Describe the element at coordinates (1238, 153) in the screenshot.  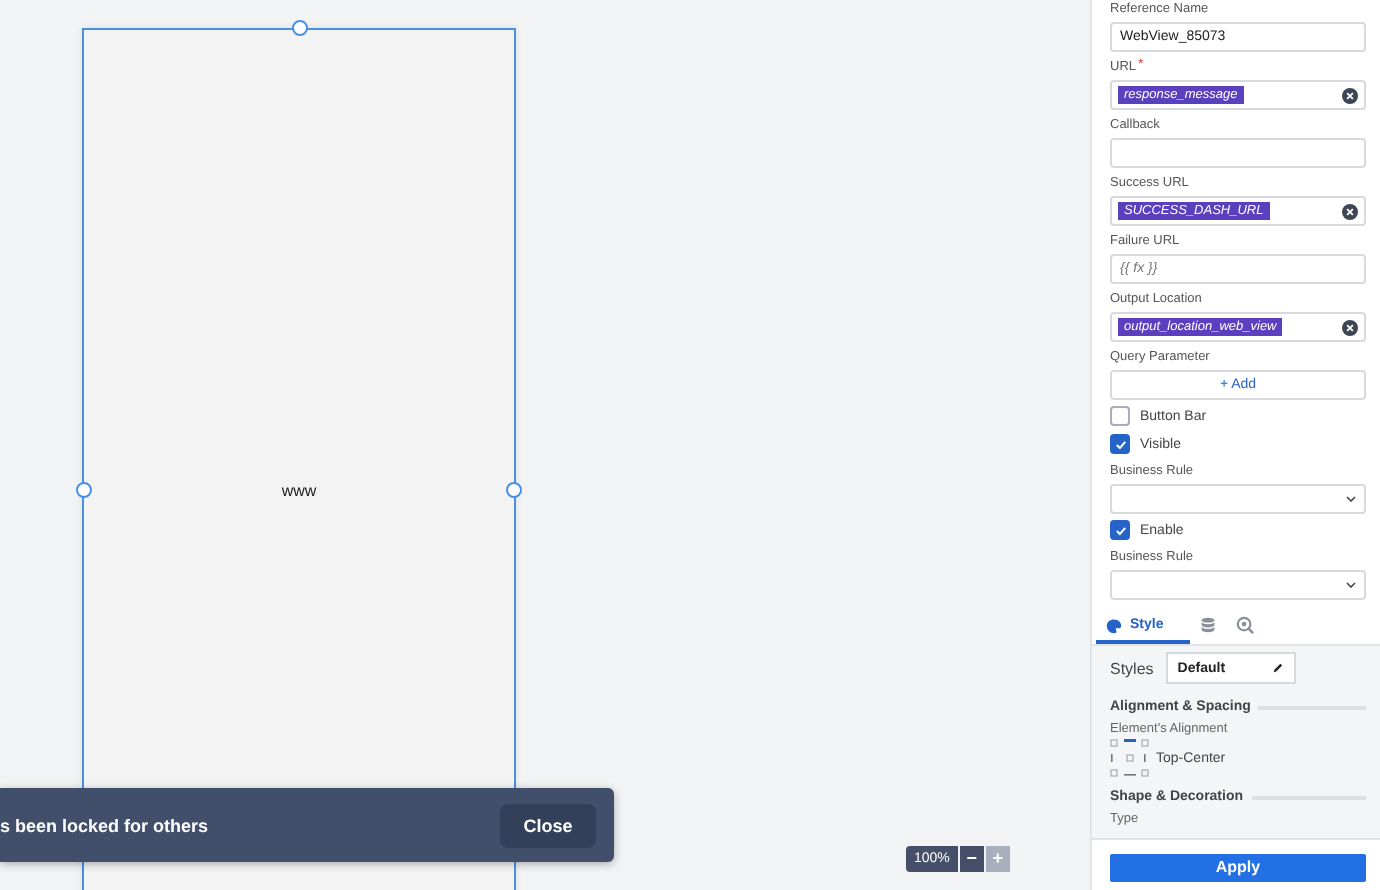
I see `text-field` at that location.